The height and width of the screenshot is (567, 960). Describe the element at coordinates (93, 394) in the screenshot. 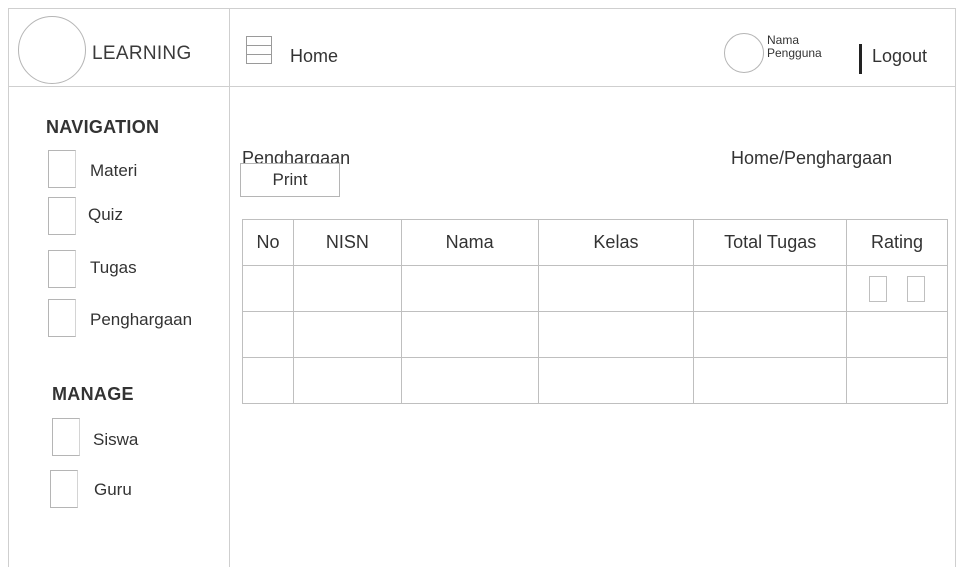

I see `manage-title: MANAGE` at that location.